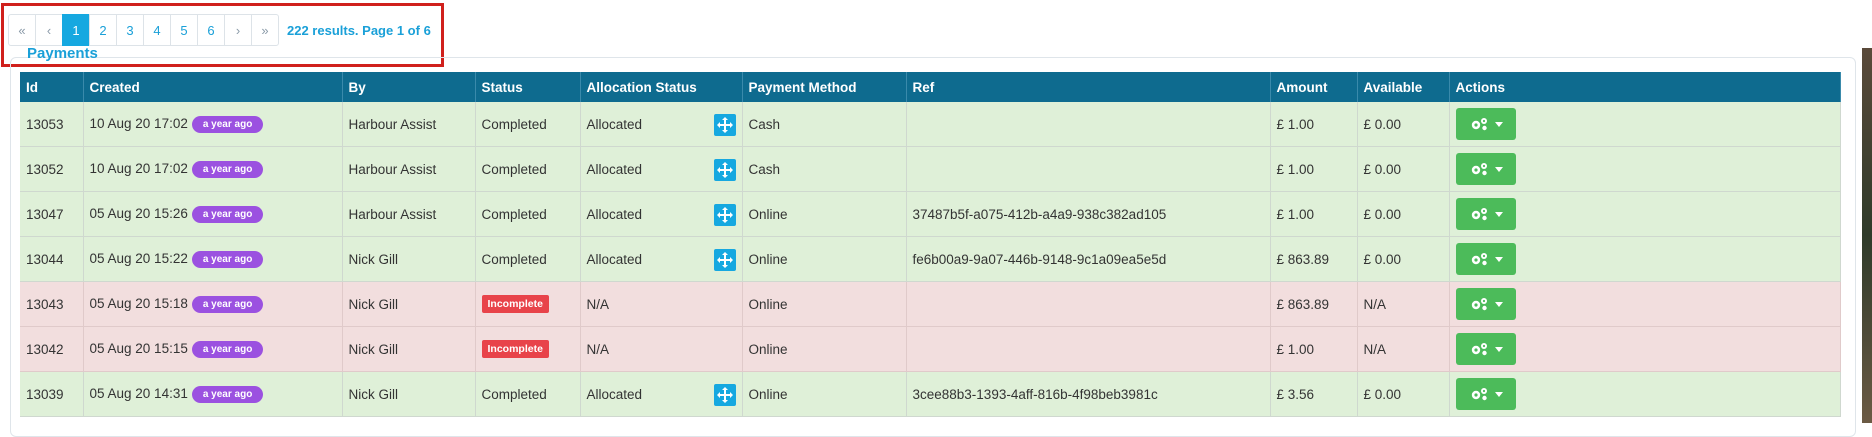 Image resolution: width=1872 pixels, height=437 pixels. Describe the element at coordinates (52, 87) in the screenshot. I see `column-header-id: Id` at that location.